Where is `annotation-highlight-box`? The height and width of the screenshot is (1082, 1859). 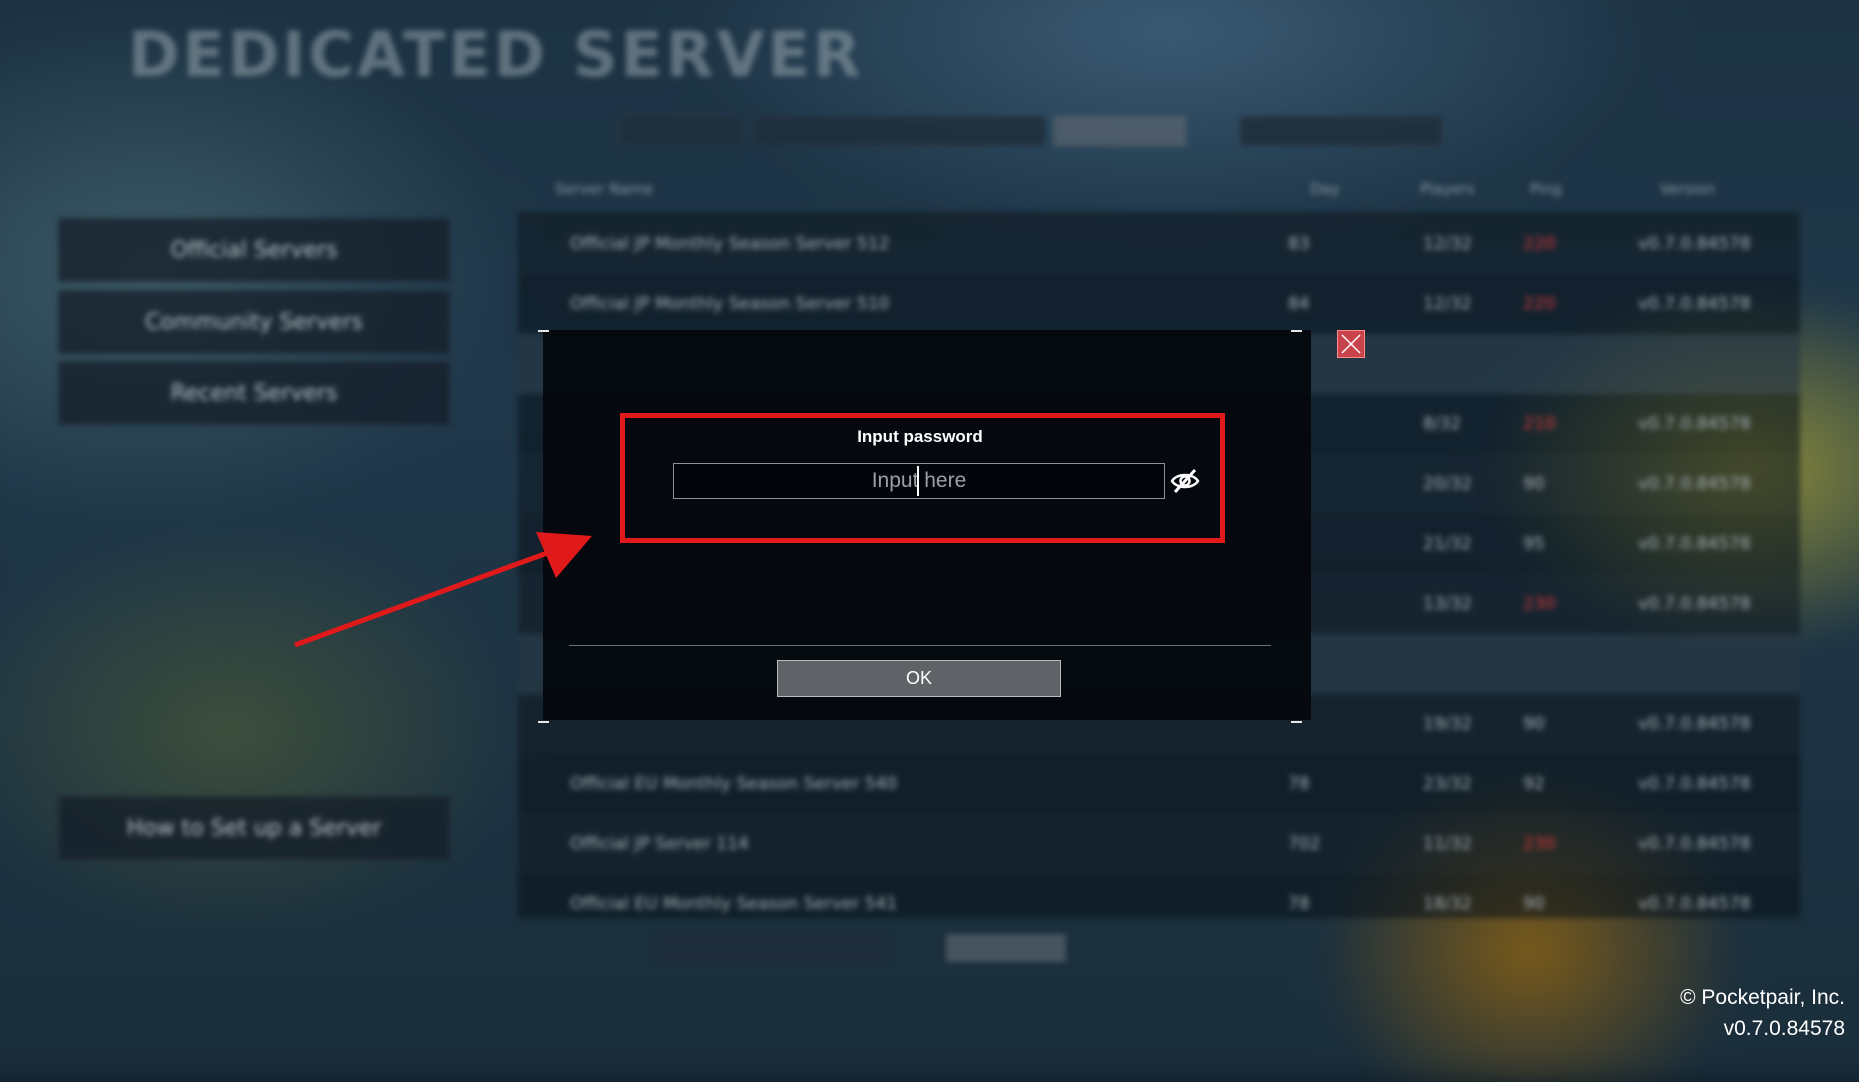 annotation-highlight-box is located at coordinates (922, 478).